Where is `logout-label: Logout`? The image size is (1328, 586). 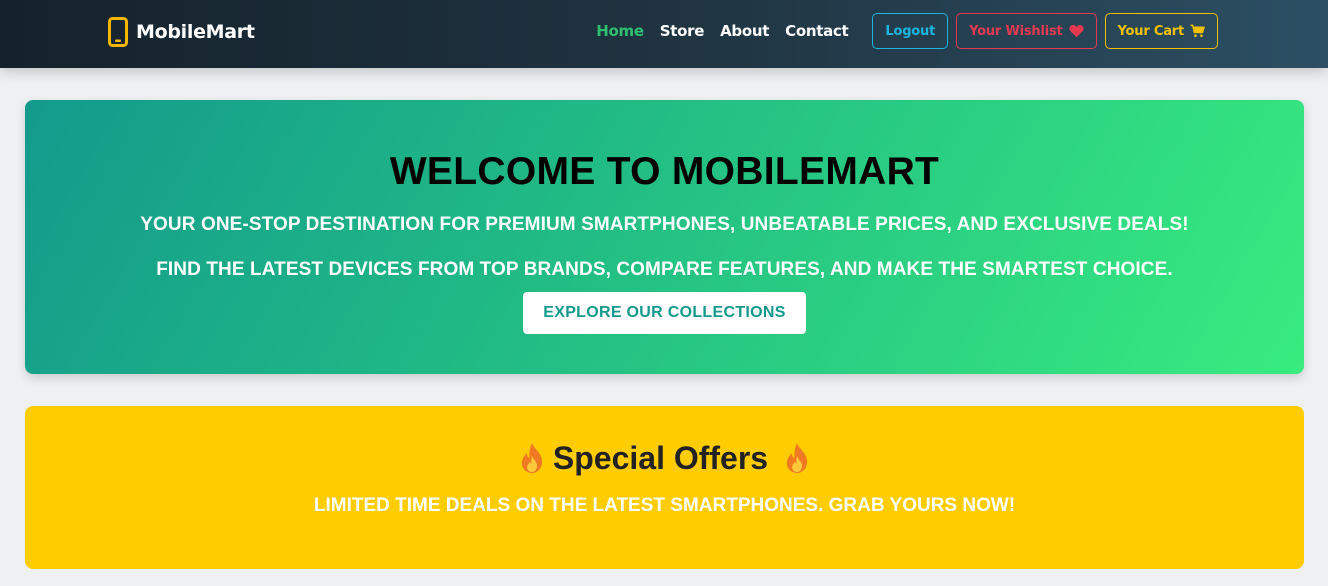
logout-label: Logout is located at coordinates (910, 31).